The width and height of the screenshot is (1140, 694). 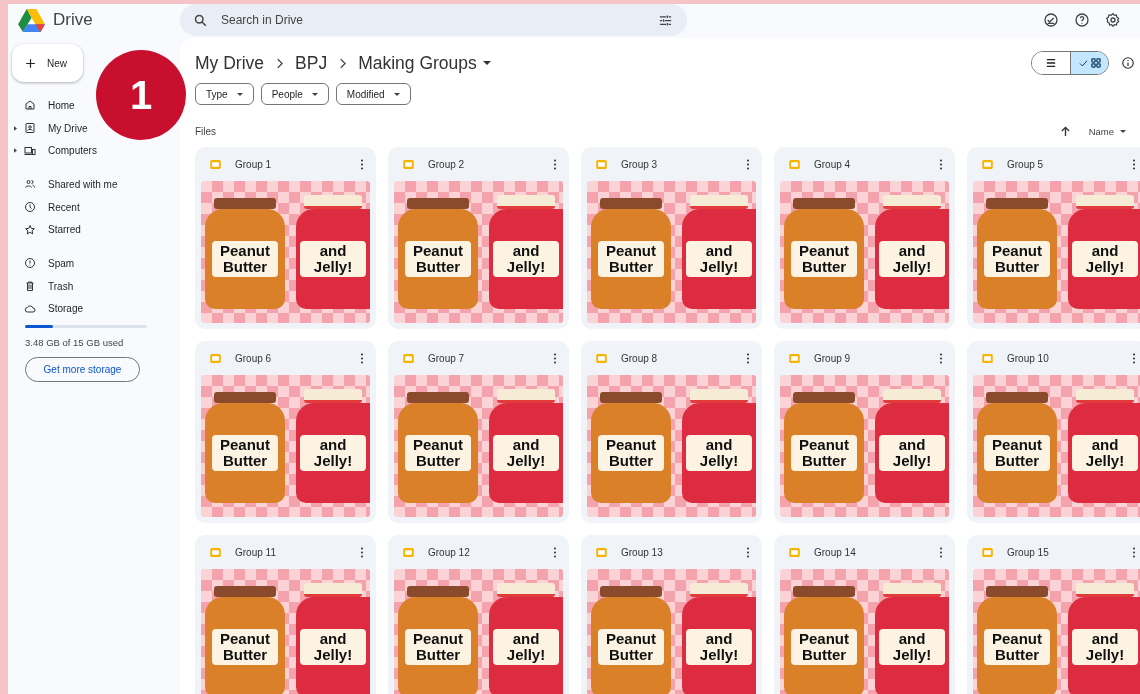 What do you see at coordinates (65, 184) in the screenshot?
I see `nav-item: Shared with me` at bounding box center [65, 184].